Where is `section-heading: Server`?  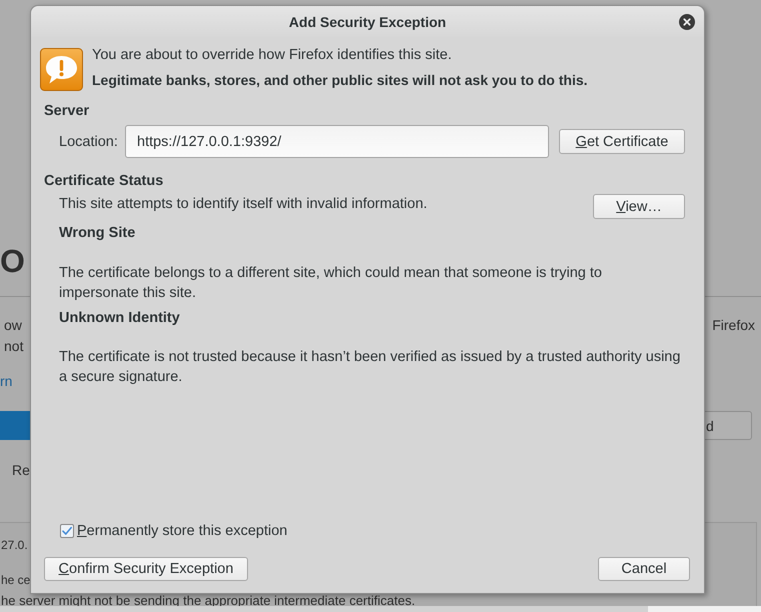
section-heading: Server is located at coordinates (67, 111).